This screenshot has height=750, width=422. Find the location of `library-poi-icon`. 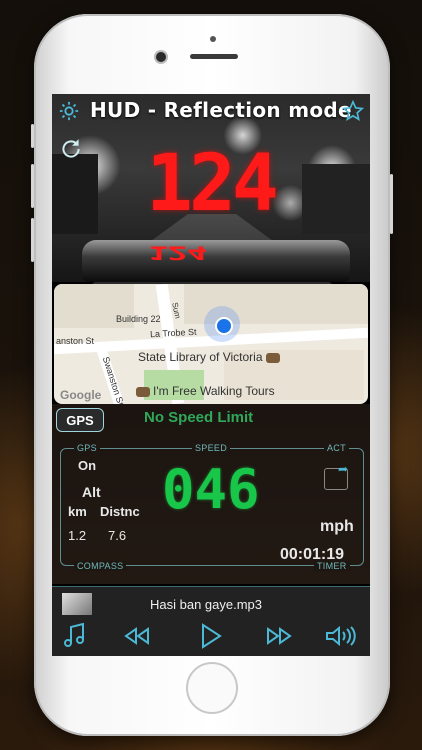

library-poi-icon is located at coordinates (272, 357).